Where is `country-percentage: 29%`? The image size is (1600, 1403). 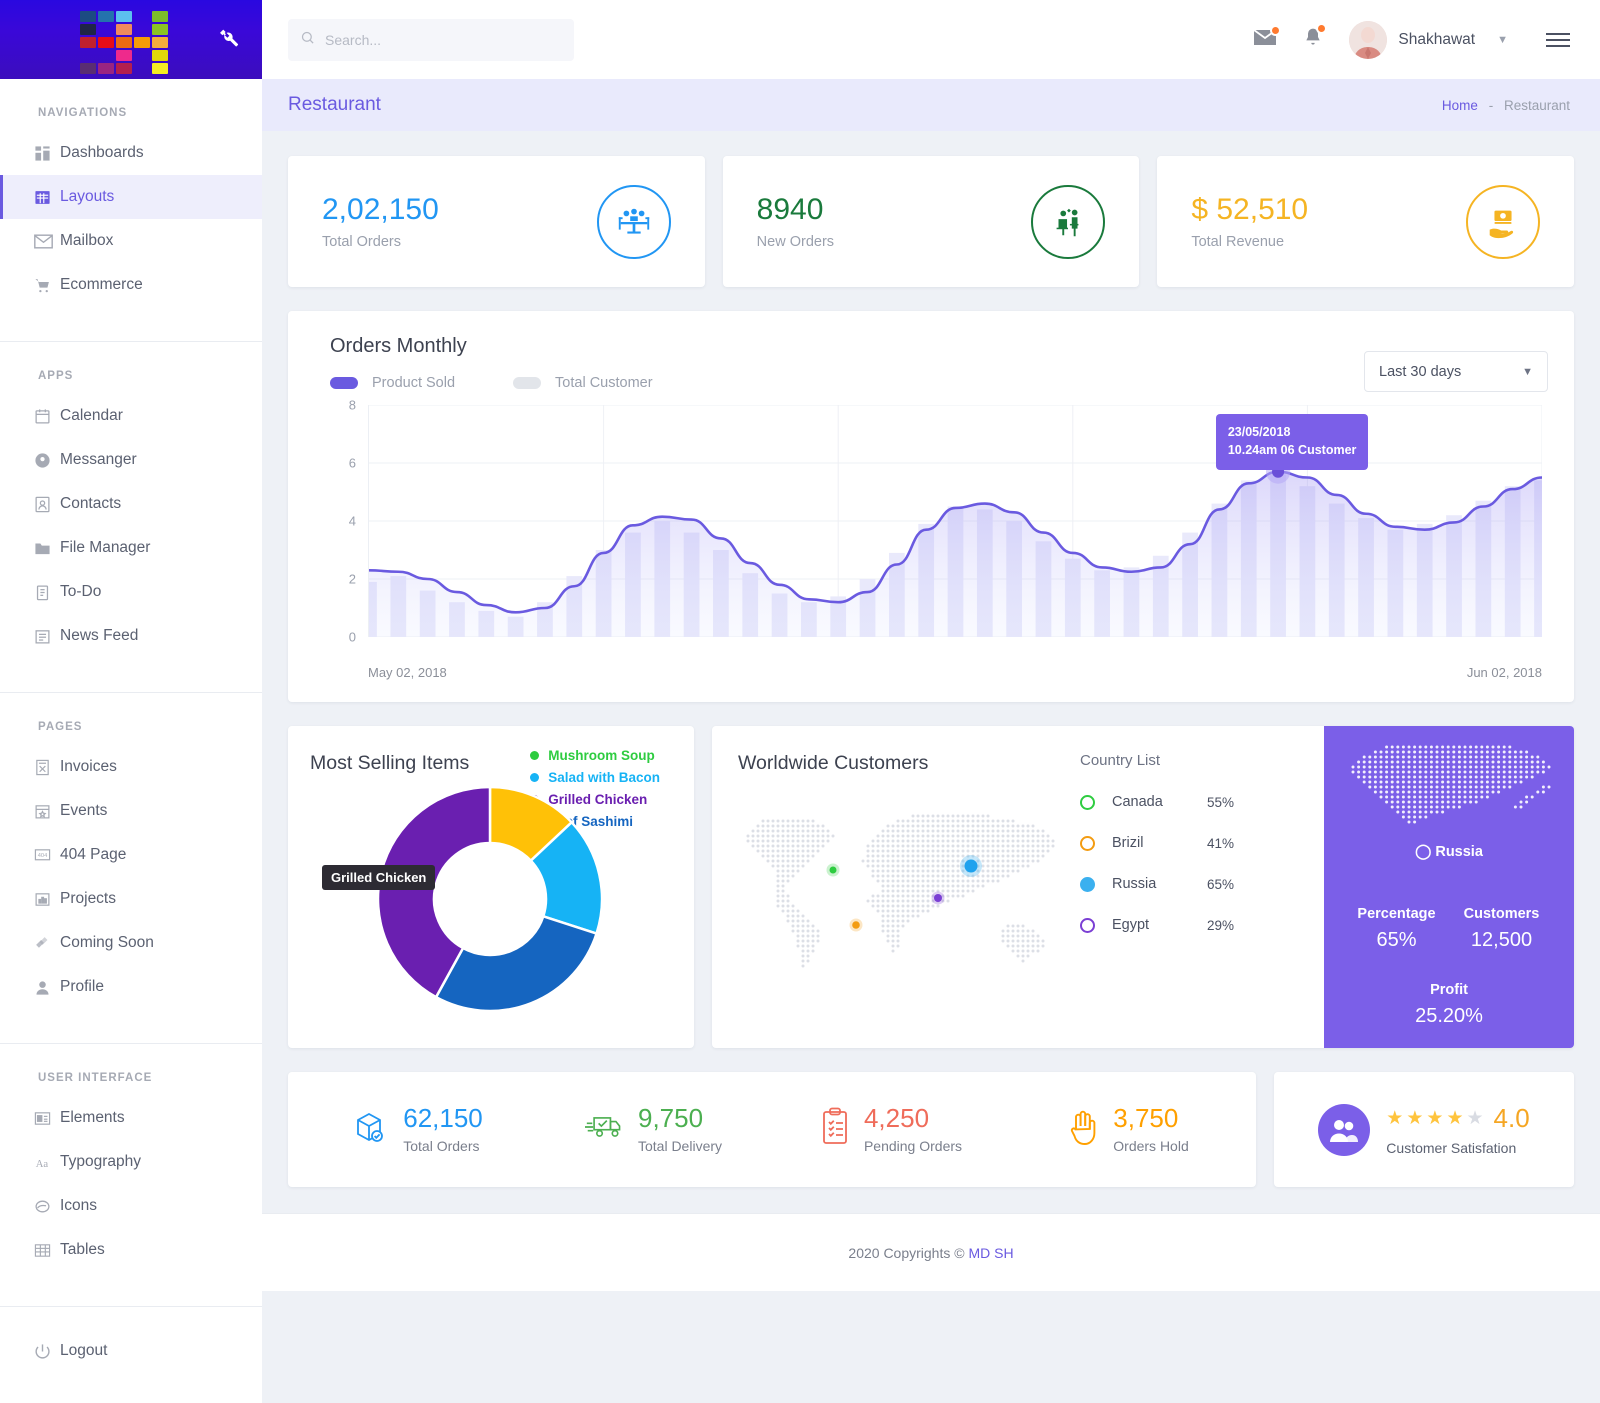 country-percentage: 29% is located at coordinates (1221, 925).